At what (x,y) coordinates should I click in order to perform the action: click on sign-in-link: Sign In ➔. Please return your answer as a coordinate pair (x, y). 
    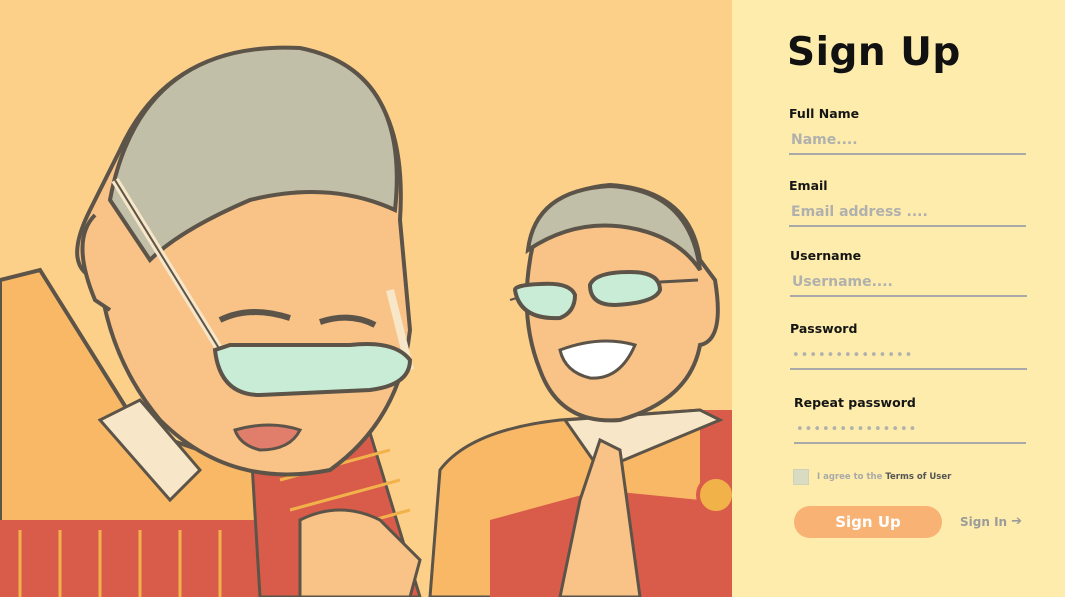
    Looking at the image, I should click on (991, 521).